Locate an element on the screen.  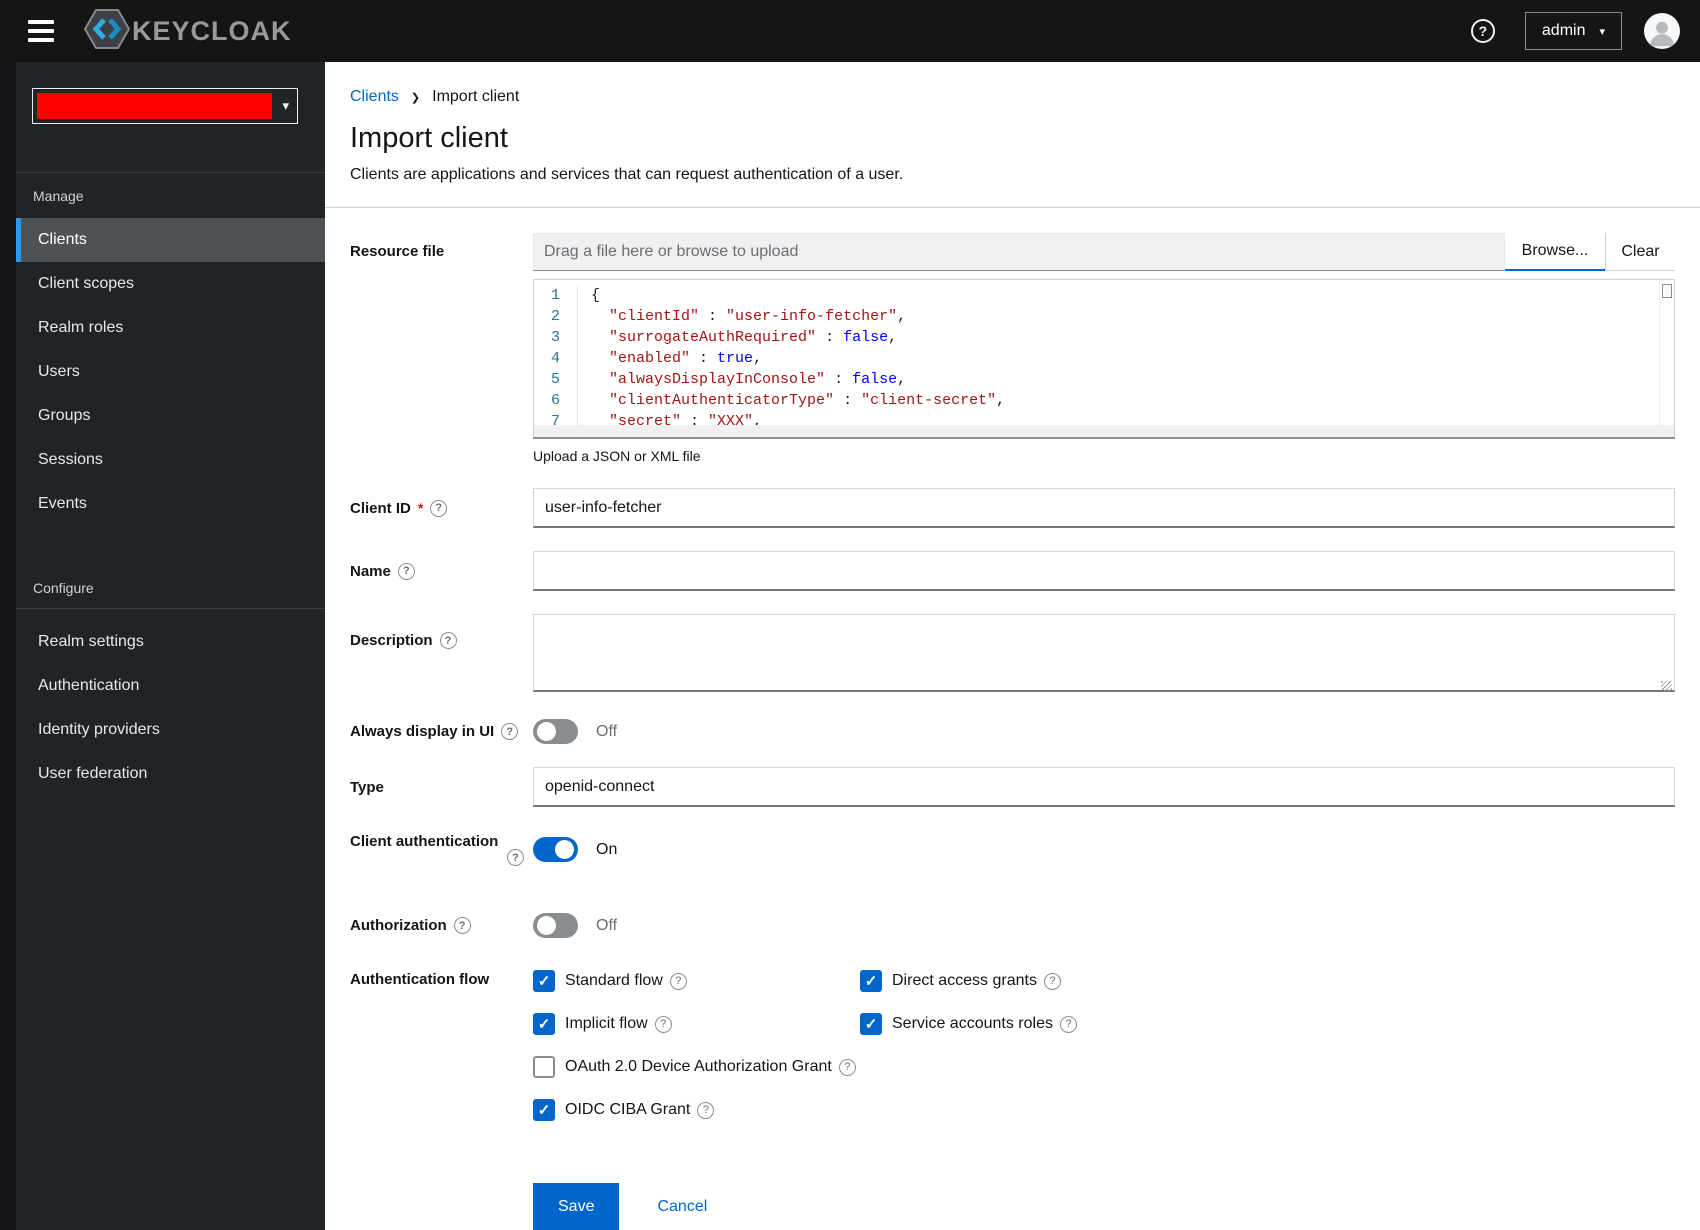
scrollbar-thumb is located at coordinates (1667, 291).